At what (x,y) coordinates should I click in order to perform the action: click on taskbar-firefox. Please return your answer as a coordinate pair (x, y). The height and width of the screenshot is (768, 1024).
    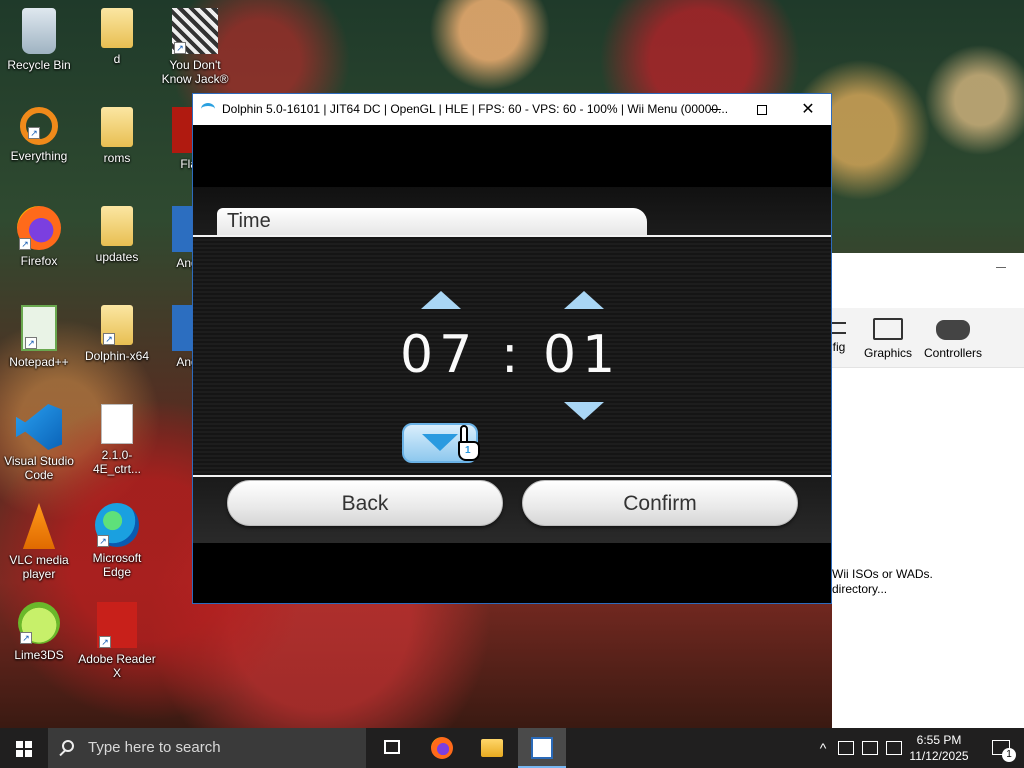
    Looking at the image, I should click on (442, 748).